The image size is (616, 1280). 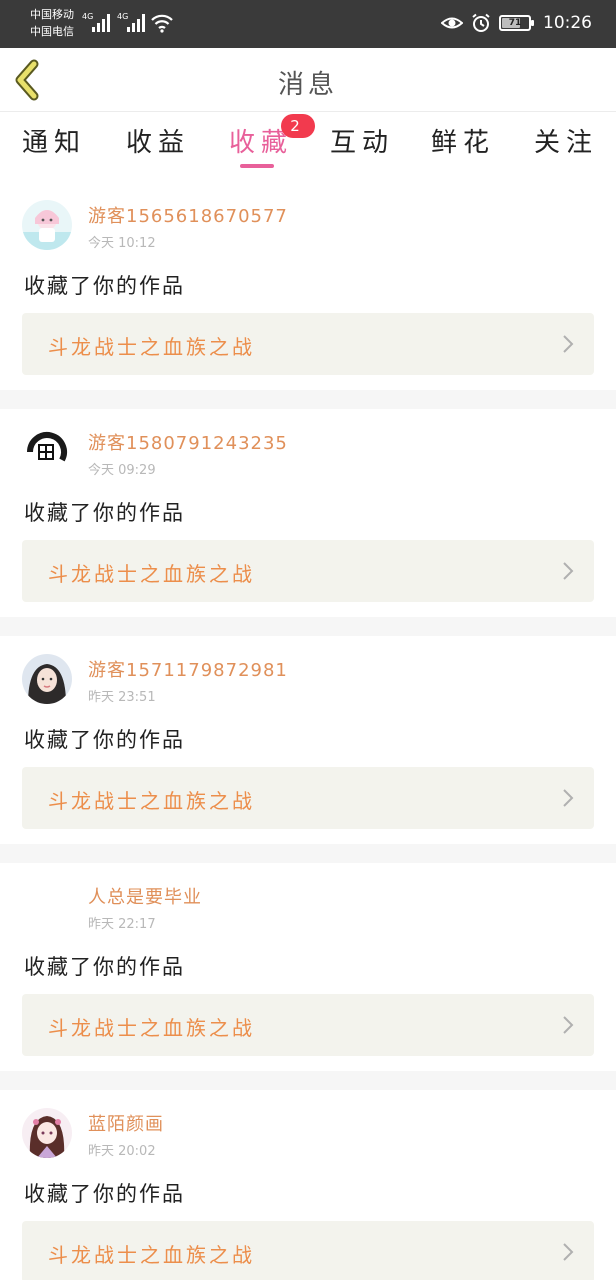 What do you see at coordinates (307, 85) in the screenshot?
I see `page-title: 消息` at bounding box center [307, 85].